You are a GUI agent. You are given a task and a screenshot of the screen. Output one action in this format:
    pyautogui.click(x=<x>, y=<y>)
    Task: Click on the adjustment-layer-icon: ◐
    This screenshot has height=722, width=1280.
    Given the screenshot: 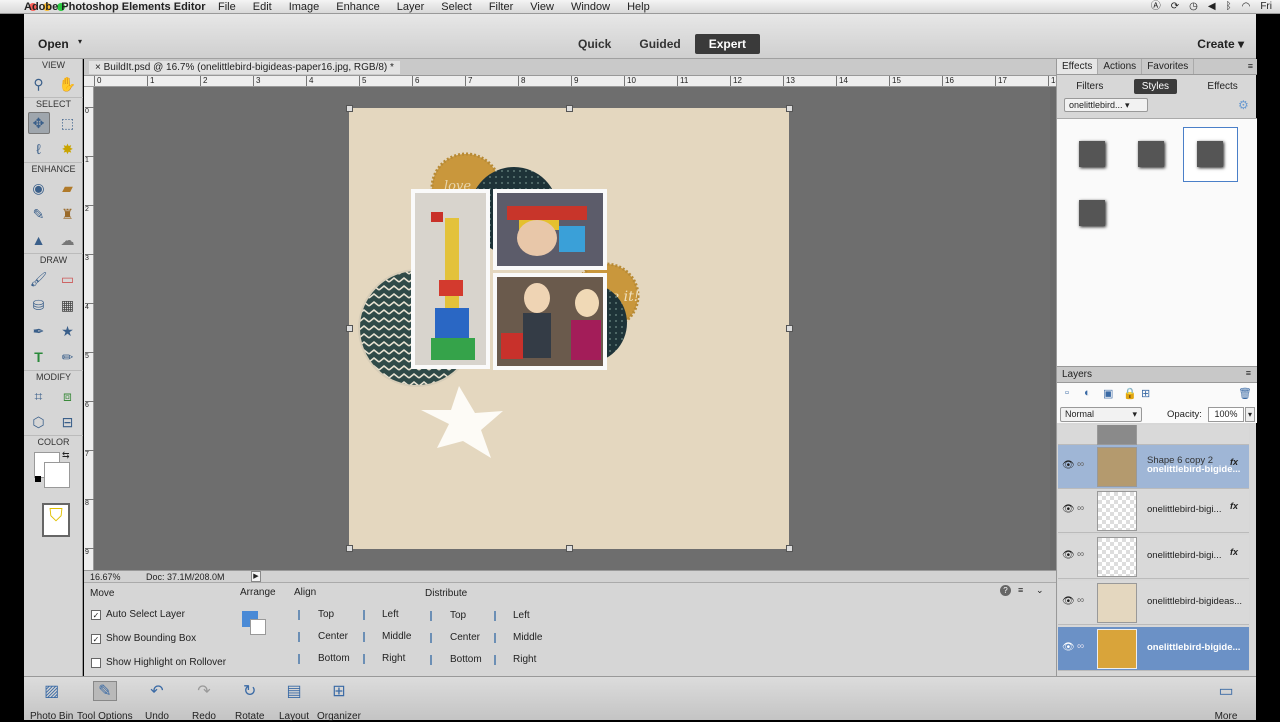 What is the action you would take?
    pyautogui.click(x=1087, y=393)
    